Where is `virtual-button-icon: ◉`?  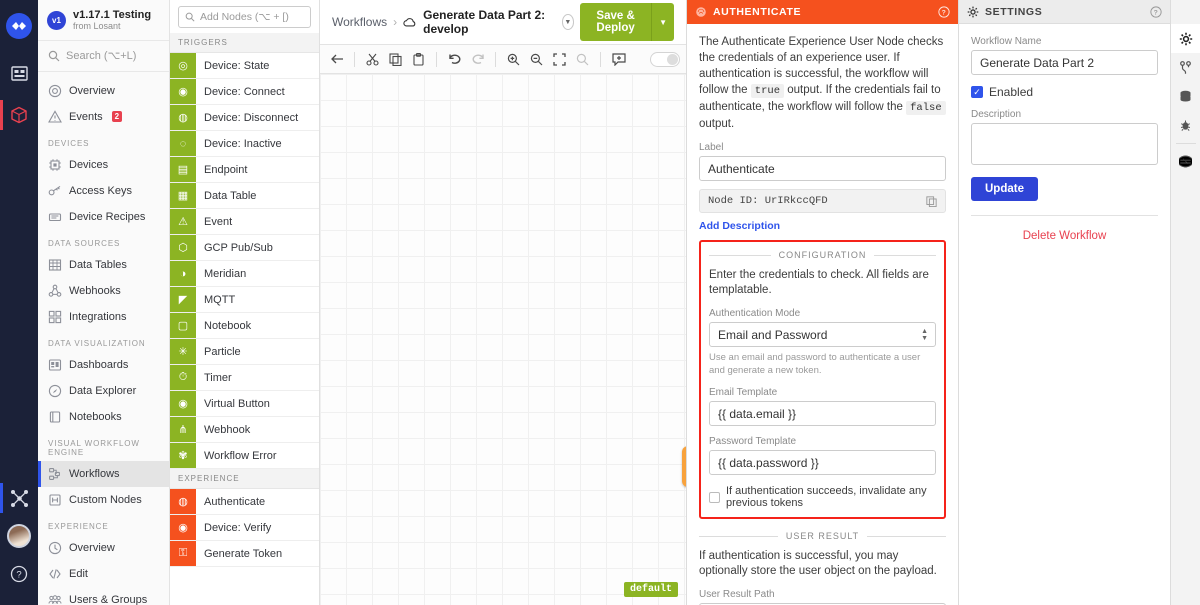
virtual-button-icon: ◉ is located at coordinates (183, 403).